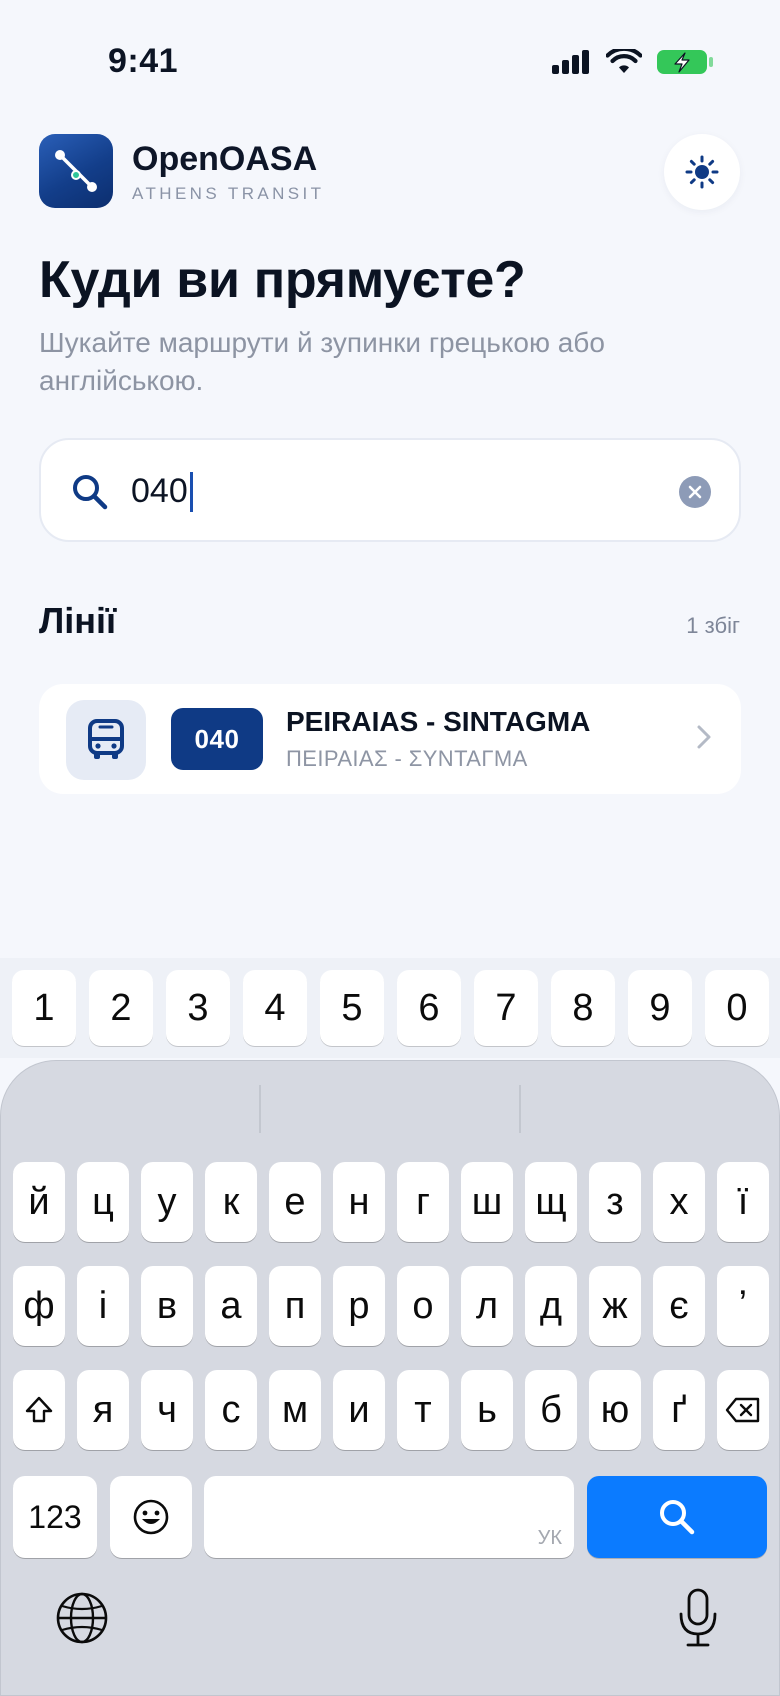 The width and height of the screenshot is (780, 1696). Describe the element at coordinates (231, 1202) in the screenshot. I see `key-letter: к` at that location.